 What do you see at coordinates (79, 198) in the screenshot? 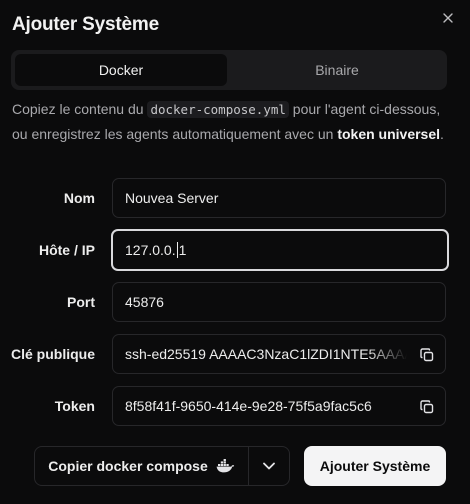
I see `name-label: Nom` at bounding box center [79, 198].